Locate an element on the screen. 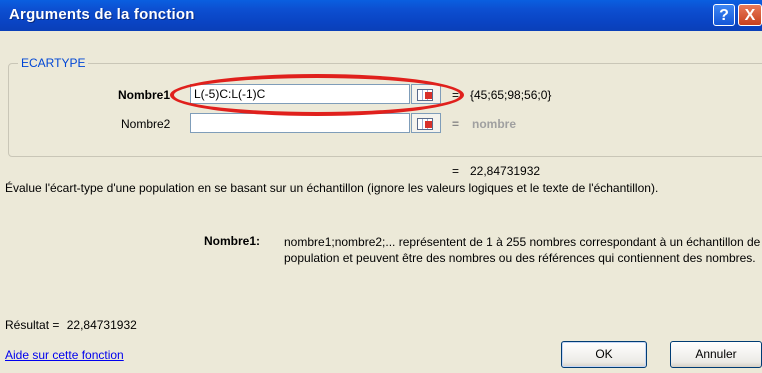 The height and width of the screenshot is (373, 762). help-button: ? is located at coordinates (724, 15).